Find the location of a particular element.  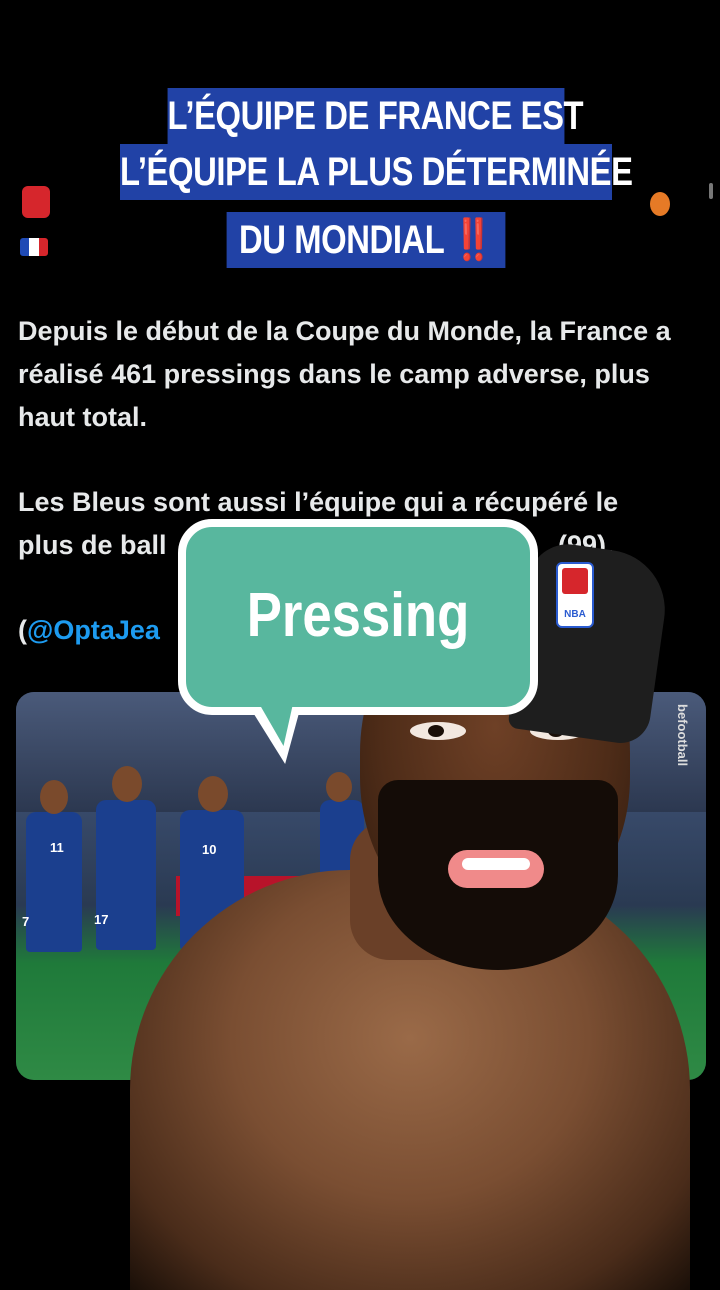

jersey-number: 11 is located at coordinates (57, 847).